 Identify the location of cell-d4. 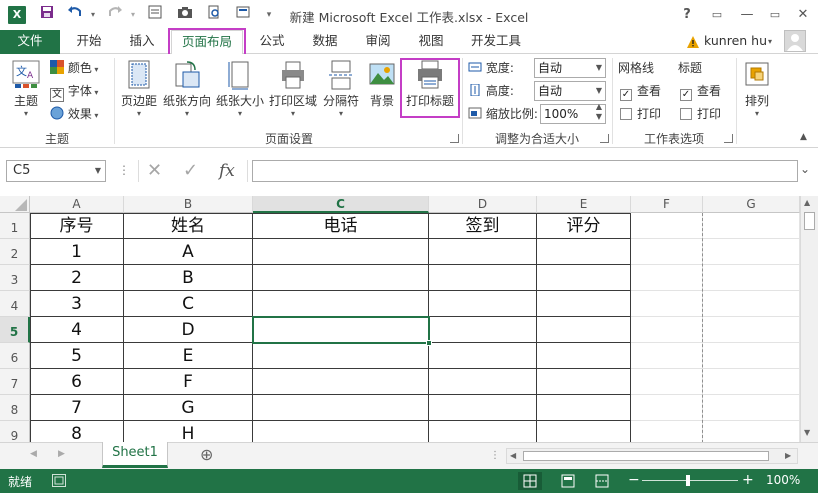
(483, 304).